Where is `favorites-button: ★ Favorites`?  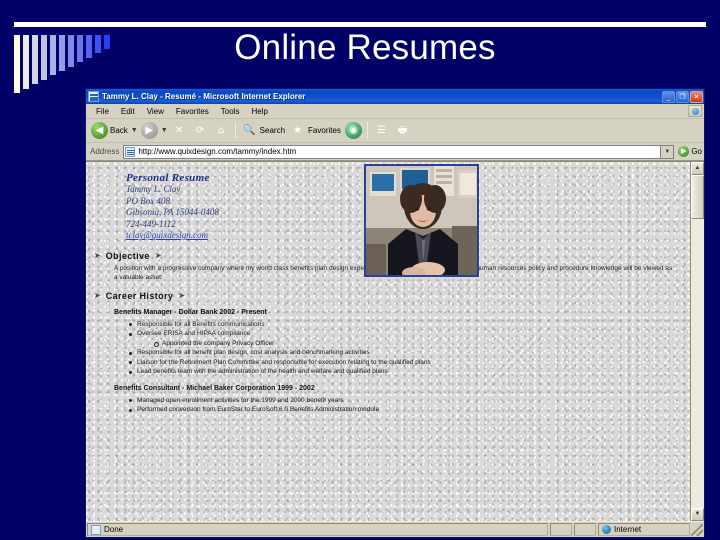
favorites-button: ★ Favorites is located at coordinates (315, 131).